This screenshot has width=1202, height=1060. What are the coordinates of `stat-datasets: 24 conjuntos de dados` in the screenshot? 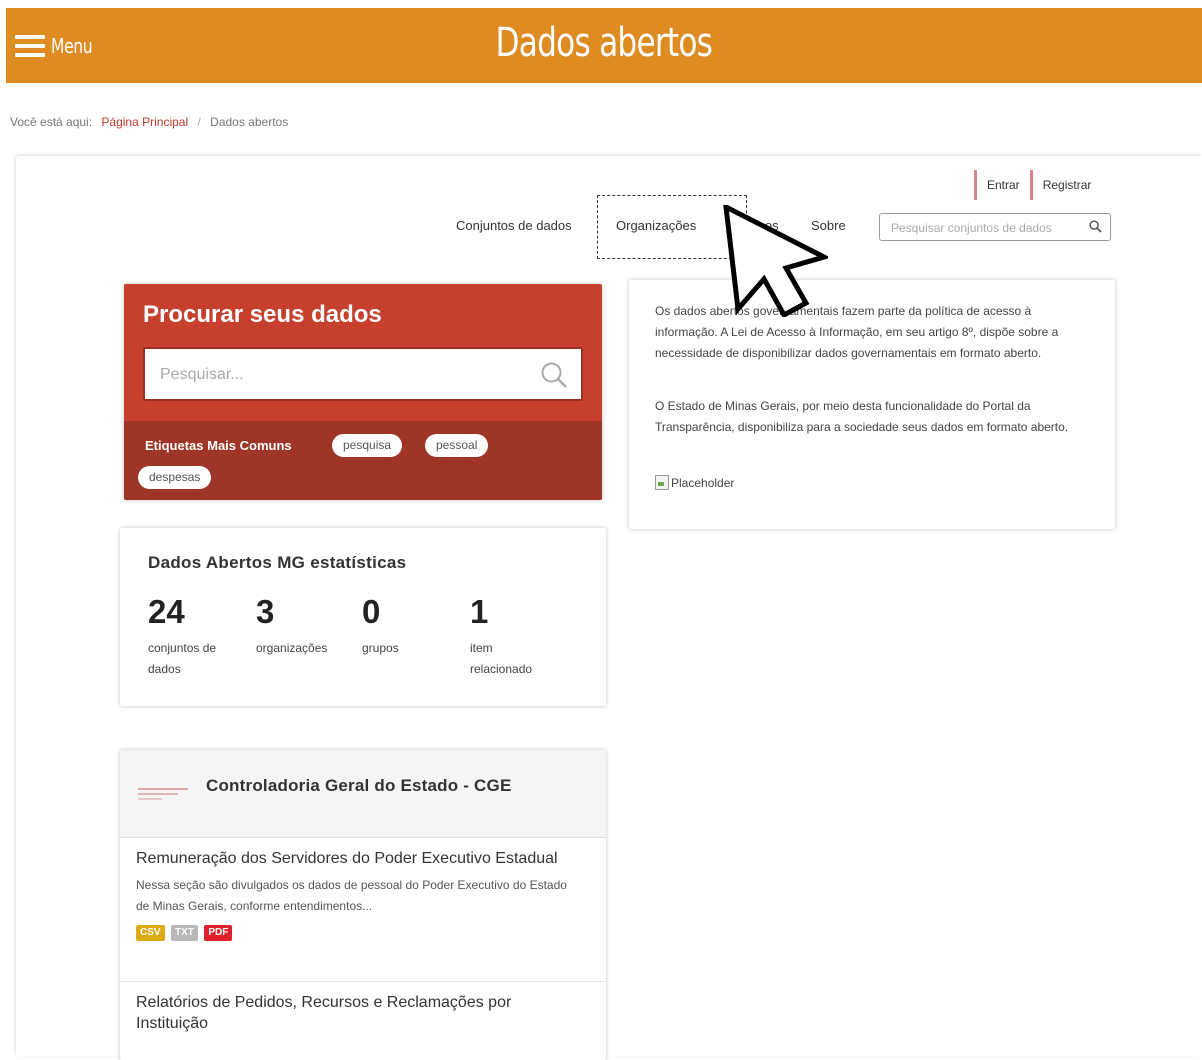 It's located at (198, 636).